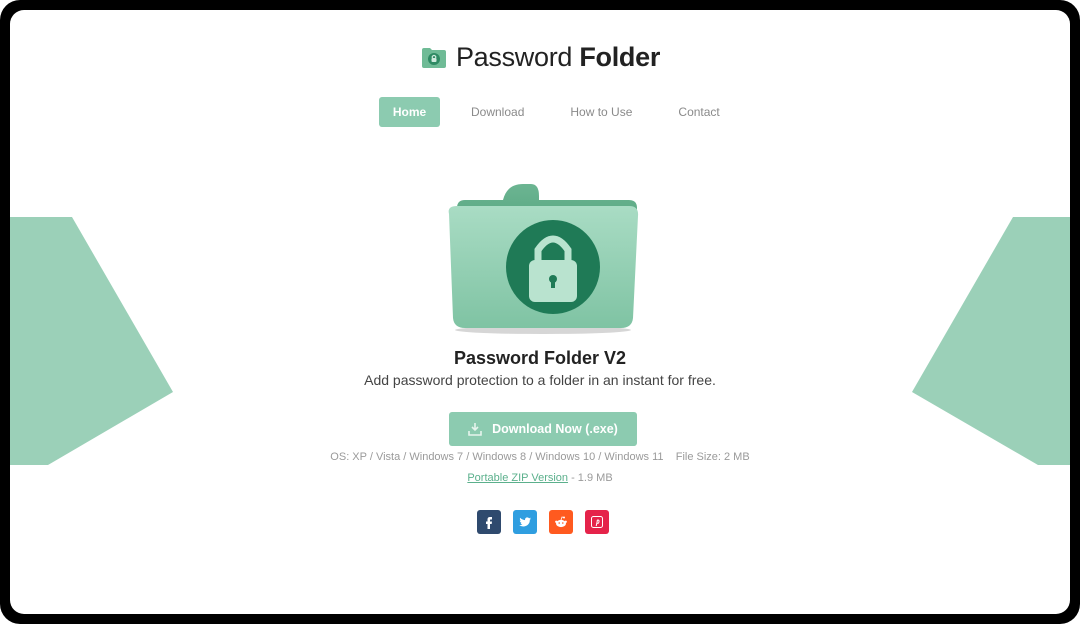 This screenshot has width=1080, height=624. I want to click on nav-download: Download, so click(497, 112).